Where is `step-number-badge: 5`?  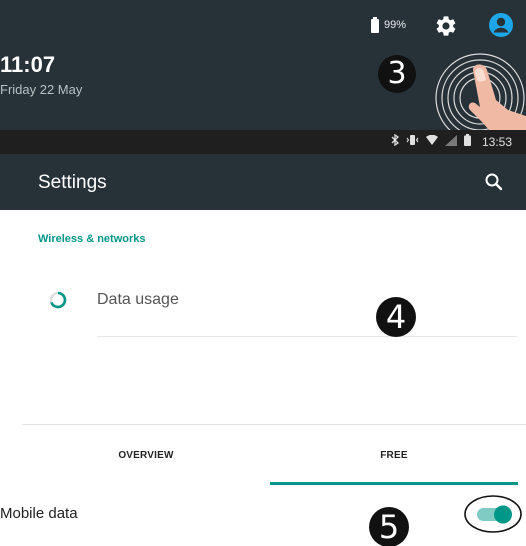
step-number-badge: 5 is located at coordinates (389, 526).